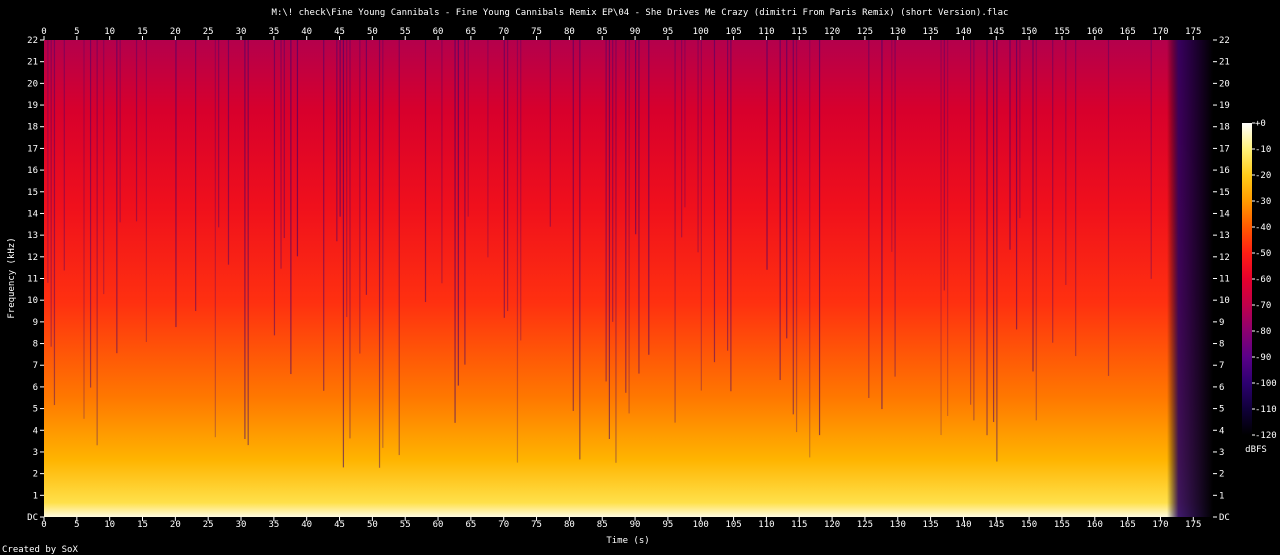 Image resolution: width=1280 pixels, height=555 pixels. Describe the element at coordinates (35, 323) in the screenshot. I see `y-tick-label: 9` at that location.